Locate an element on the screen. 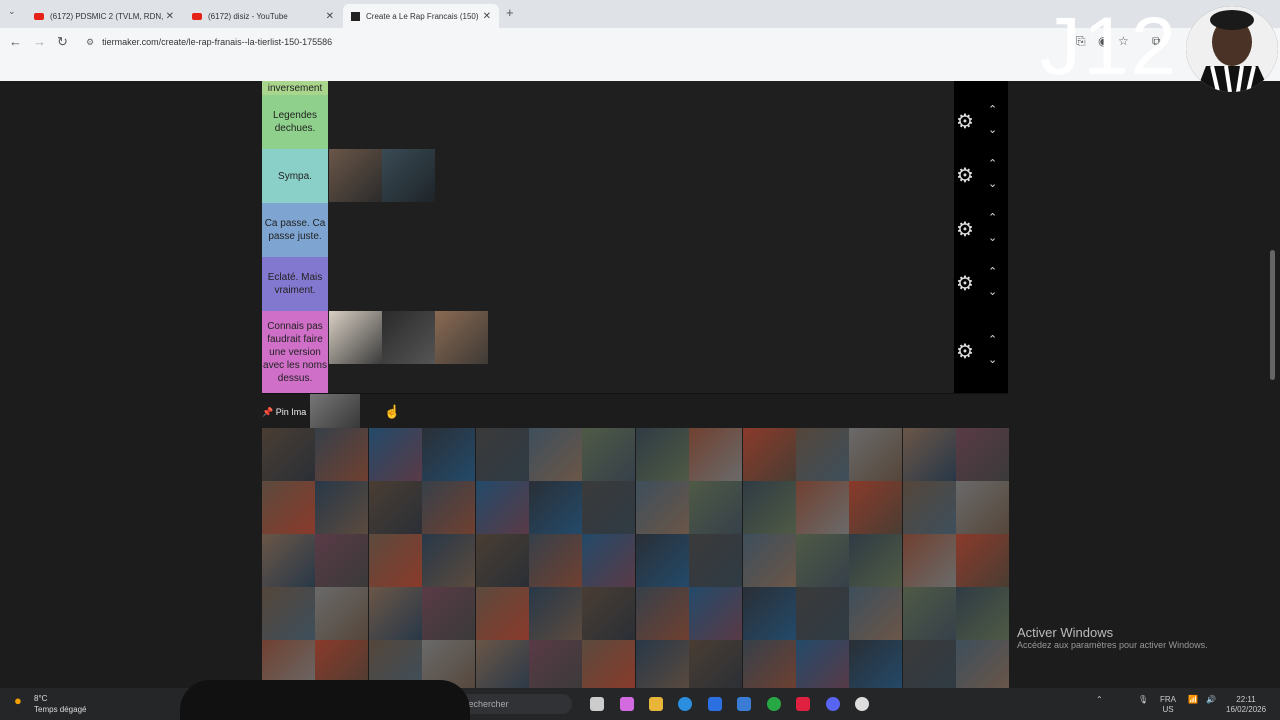 Image resolution: width=1280 pixels, height=720 pixels. tier-label: Legendes dechues. is located at coordinates (295, 122).